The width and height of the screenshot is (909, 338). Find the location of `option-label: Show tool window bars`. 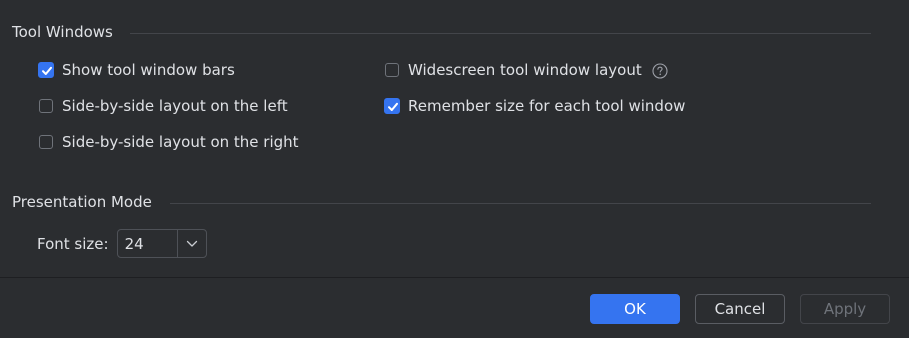

option-label: Show tool window bars is located at coordinates (148, 70).